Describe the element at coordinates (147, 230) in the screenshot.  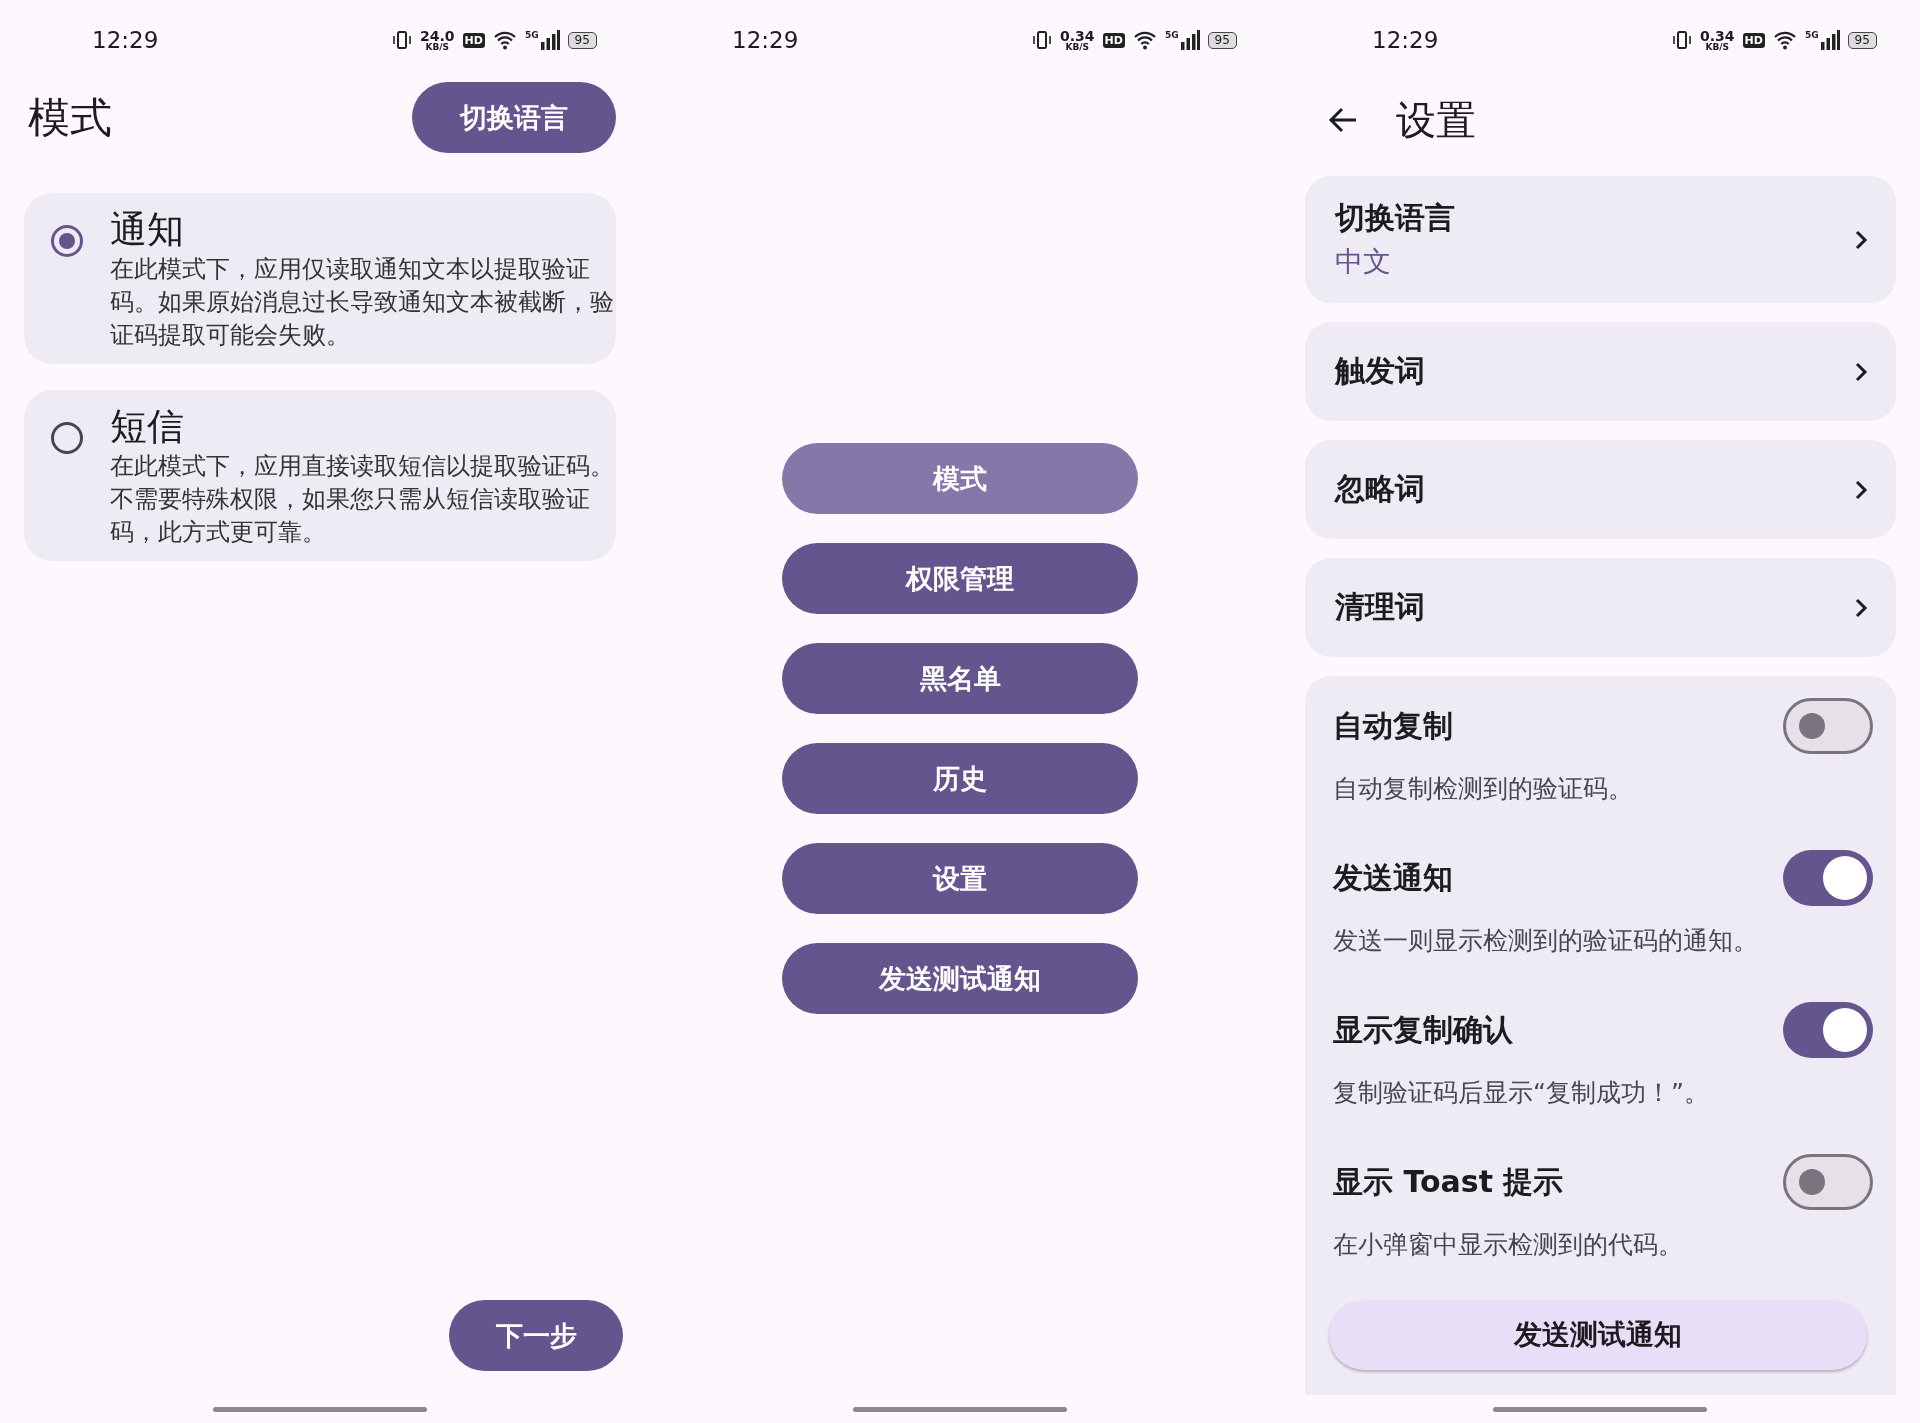
I see `option-title: 通知` at that location.